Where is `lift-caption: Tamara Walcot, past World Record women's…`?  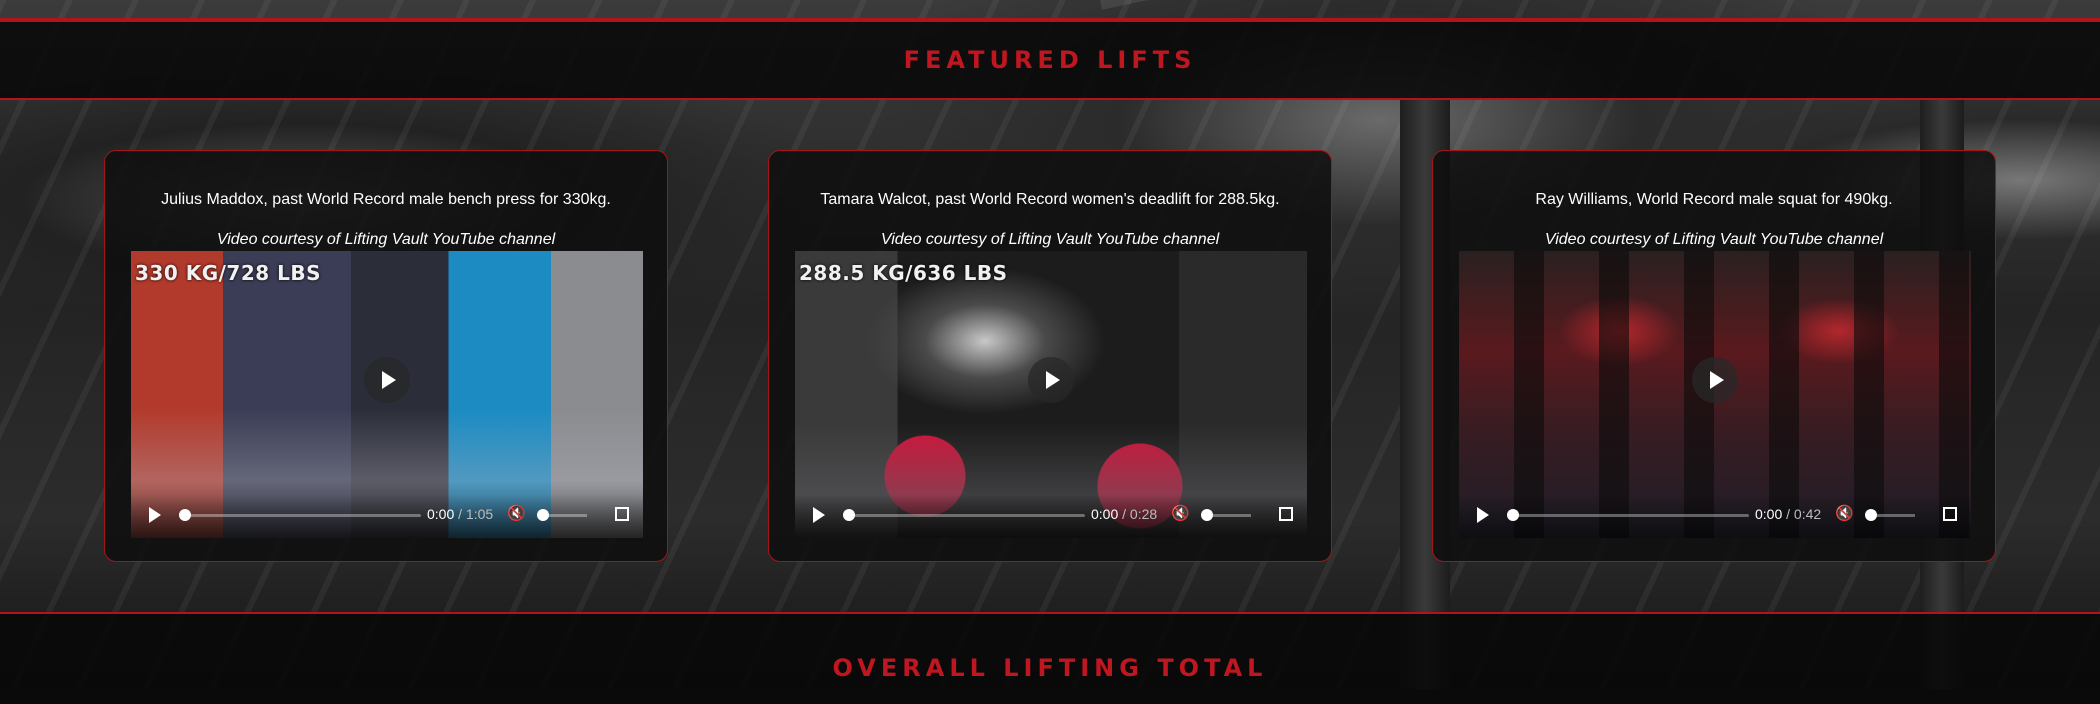 lift-caption: Tamara Walcot, past World Record women's… is located at coordinates (1050, 199).